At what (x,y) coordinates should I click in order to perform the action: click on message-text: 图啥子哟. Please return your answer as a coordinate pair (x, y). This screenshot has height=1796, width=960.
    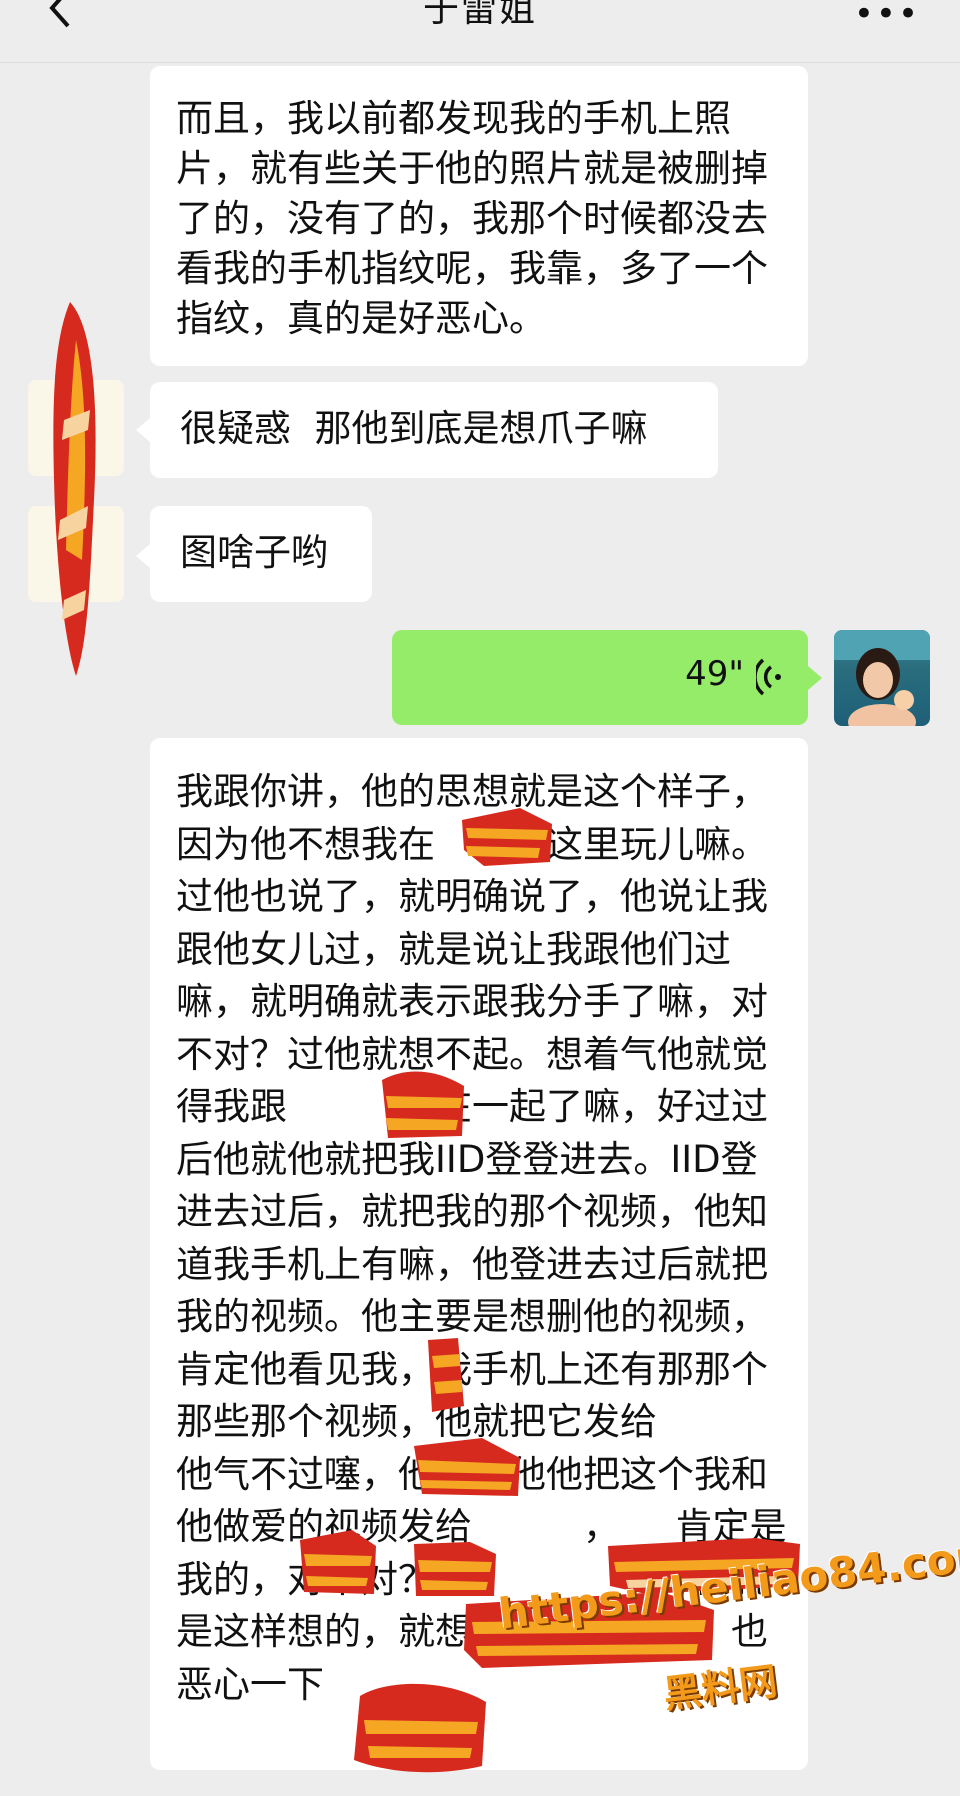
    Looking at the image, I should click on (254, 552).